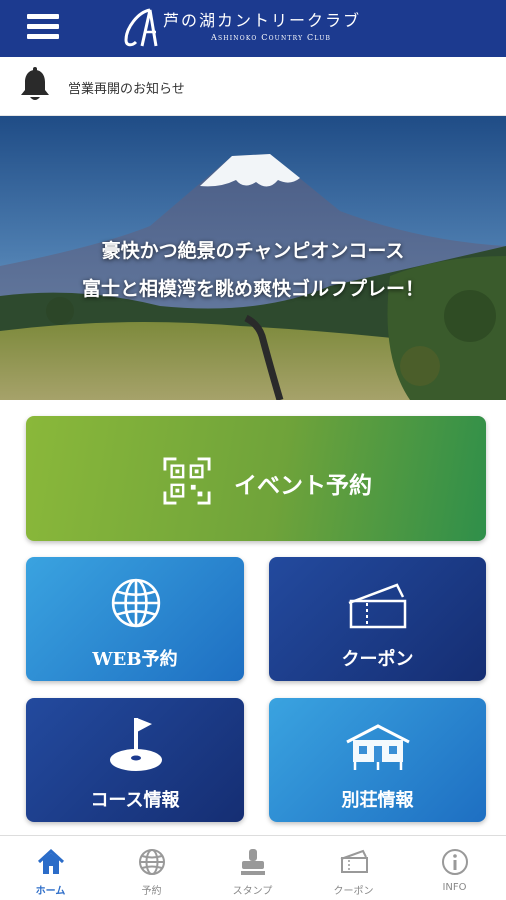 The width and height of the screenshot is (506, 900). What do you see at coordinates (454, 887) in the screenshot?
I see `tab-info-label: INFO` at bounding box center [454, 887].